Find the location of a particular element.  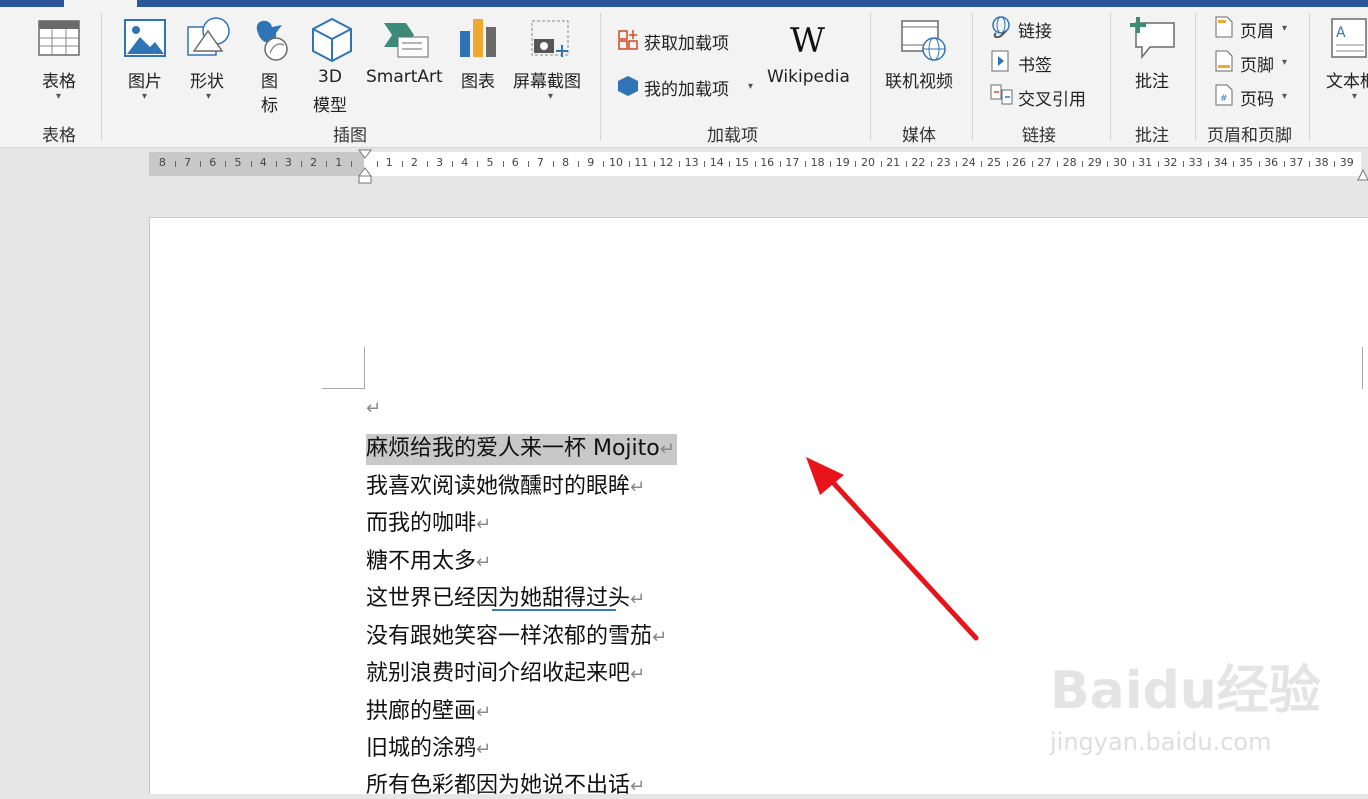

screenshot-button: 屏幕截图 is located at coordinates (547, 79).